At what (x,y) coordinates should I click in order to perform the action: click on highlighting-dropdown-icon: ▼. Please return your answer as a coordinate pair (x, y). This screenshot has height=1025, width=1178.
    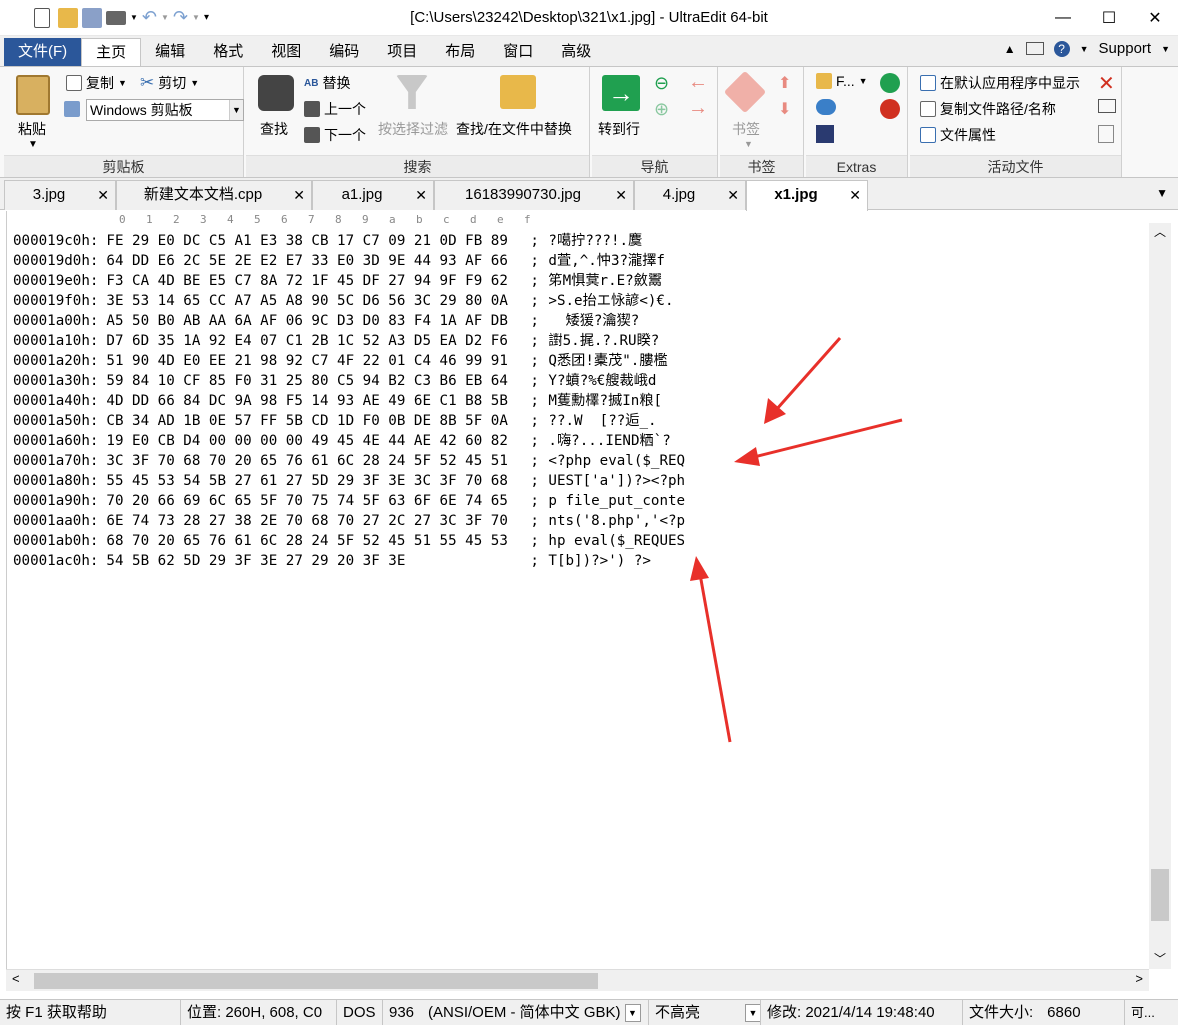
    Looking at the image, I should click on (753, 1013).